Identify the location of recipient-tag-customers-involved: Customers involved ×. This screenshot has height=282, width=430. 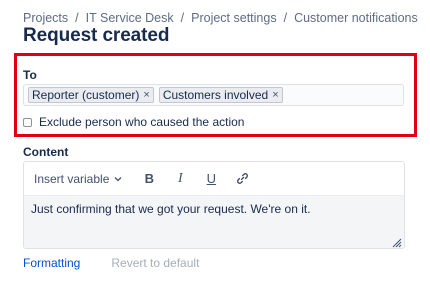
(220, 95).